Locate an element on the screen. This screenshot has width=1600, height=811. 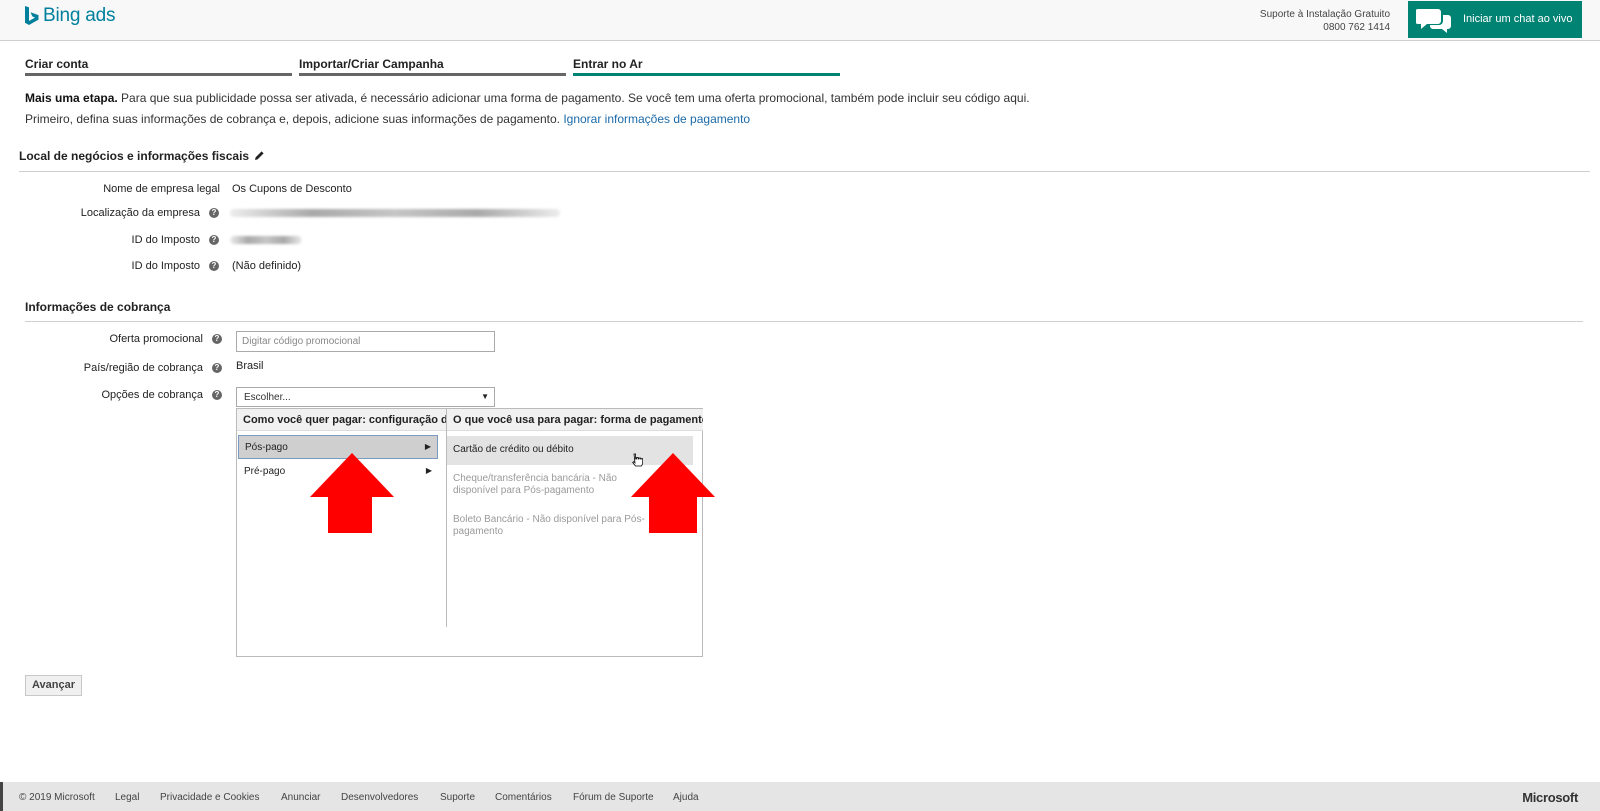
billing-section-title: Informações de cobrança is located at coordinates (98, 307).